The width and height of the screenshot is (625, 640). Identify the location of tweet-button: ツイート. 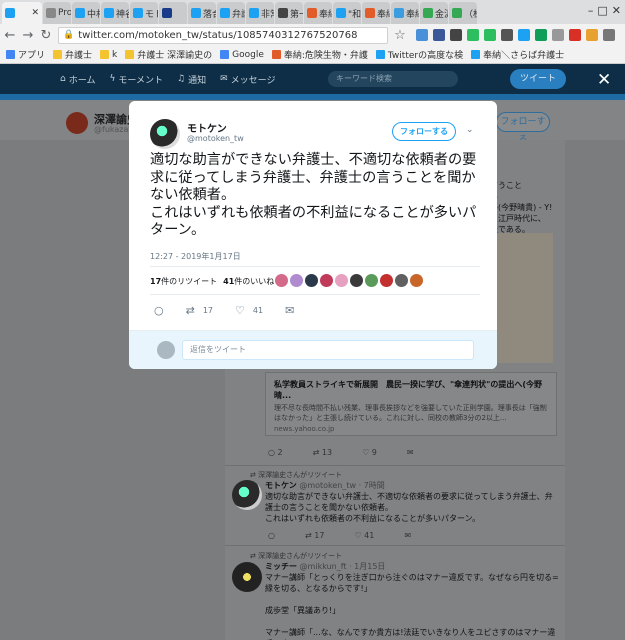
(538, 79).